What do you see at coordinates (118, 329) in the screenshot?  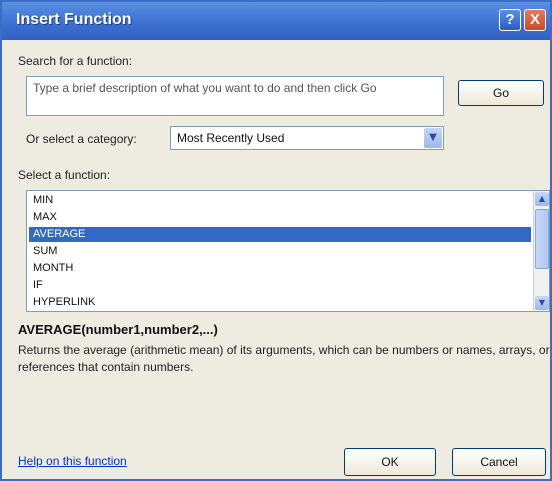 I see `function-signature: AVERAGE(number1,number2,...)` at bounding box center [118, 329].